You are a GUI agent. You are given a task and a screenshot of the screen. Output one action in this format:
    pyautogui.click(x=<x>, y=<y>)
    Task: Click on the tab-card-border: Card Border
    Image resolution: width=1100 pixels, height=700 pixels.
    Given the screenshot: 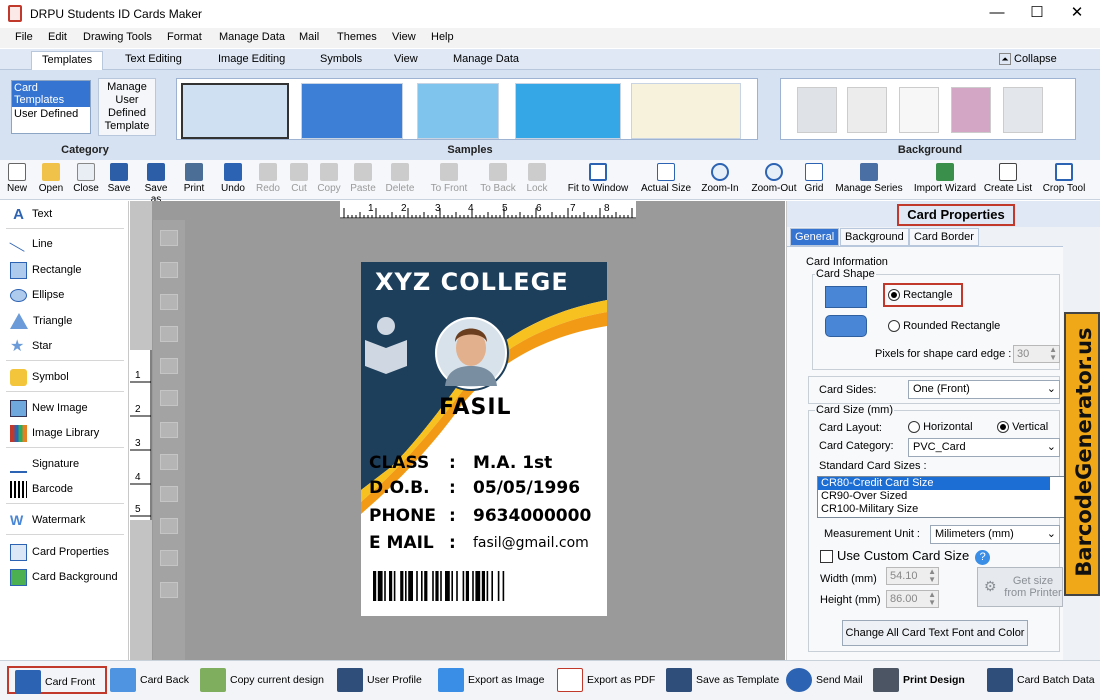 What is the action you would take?
    pyautogui.click(x=944, y=237)
    